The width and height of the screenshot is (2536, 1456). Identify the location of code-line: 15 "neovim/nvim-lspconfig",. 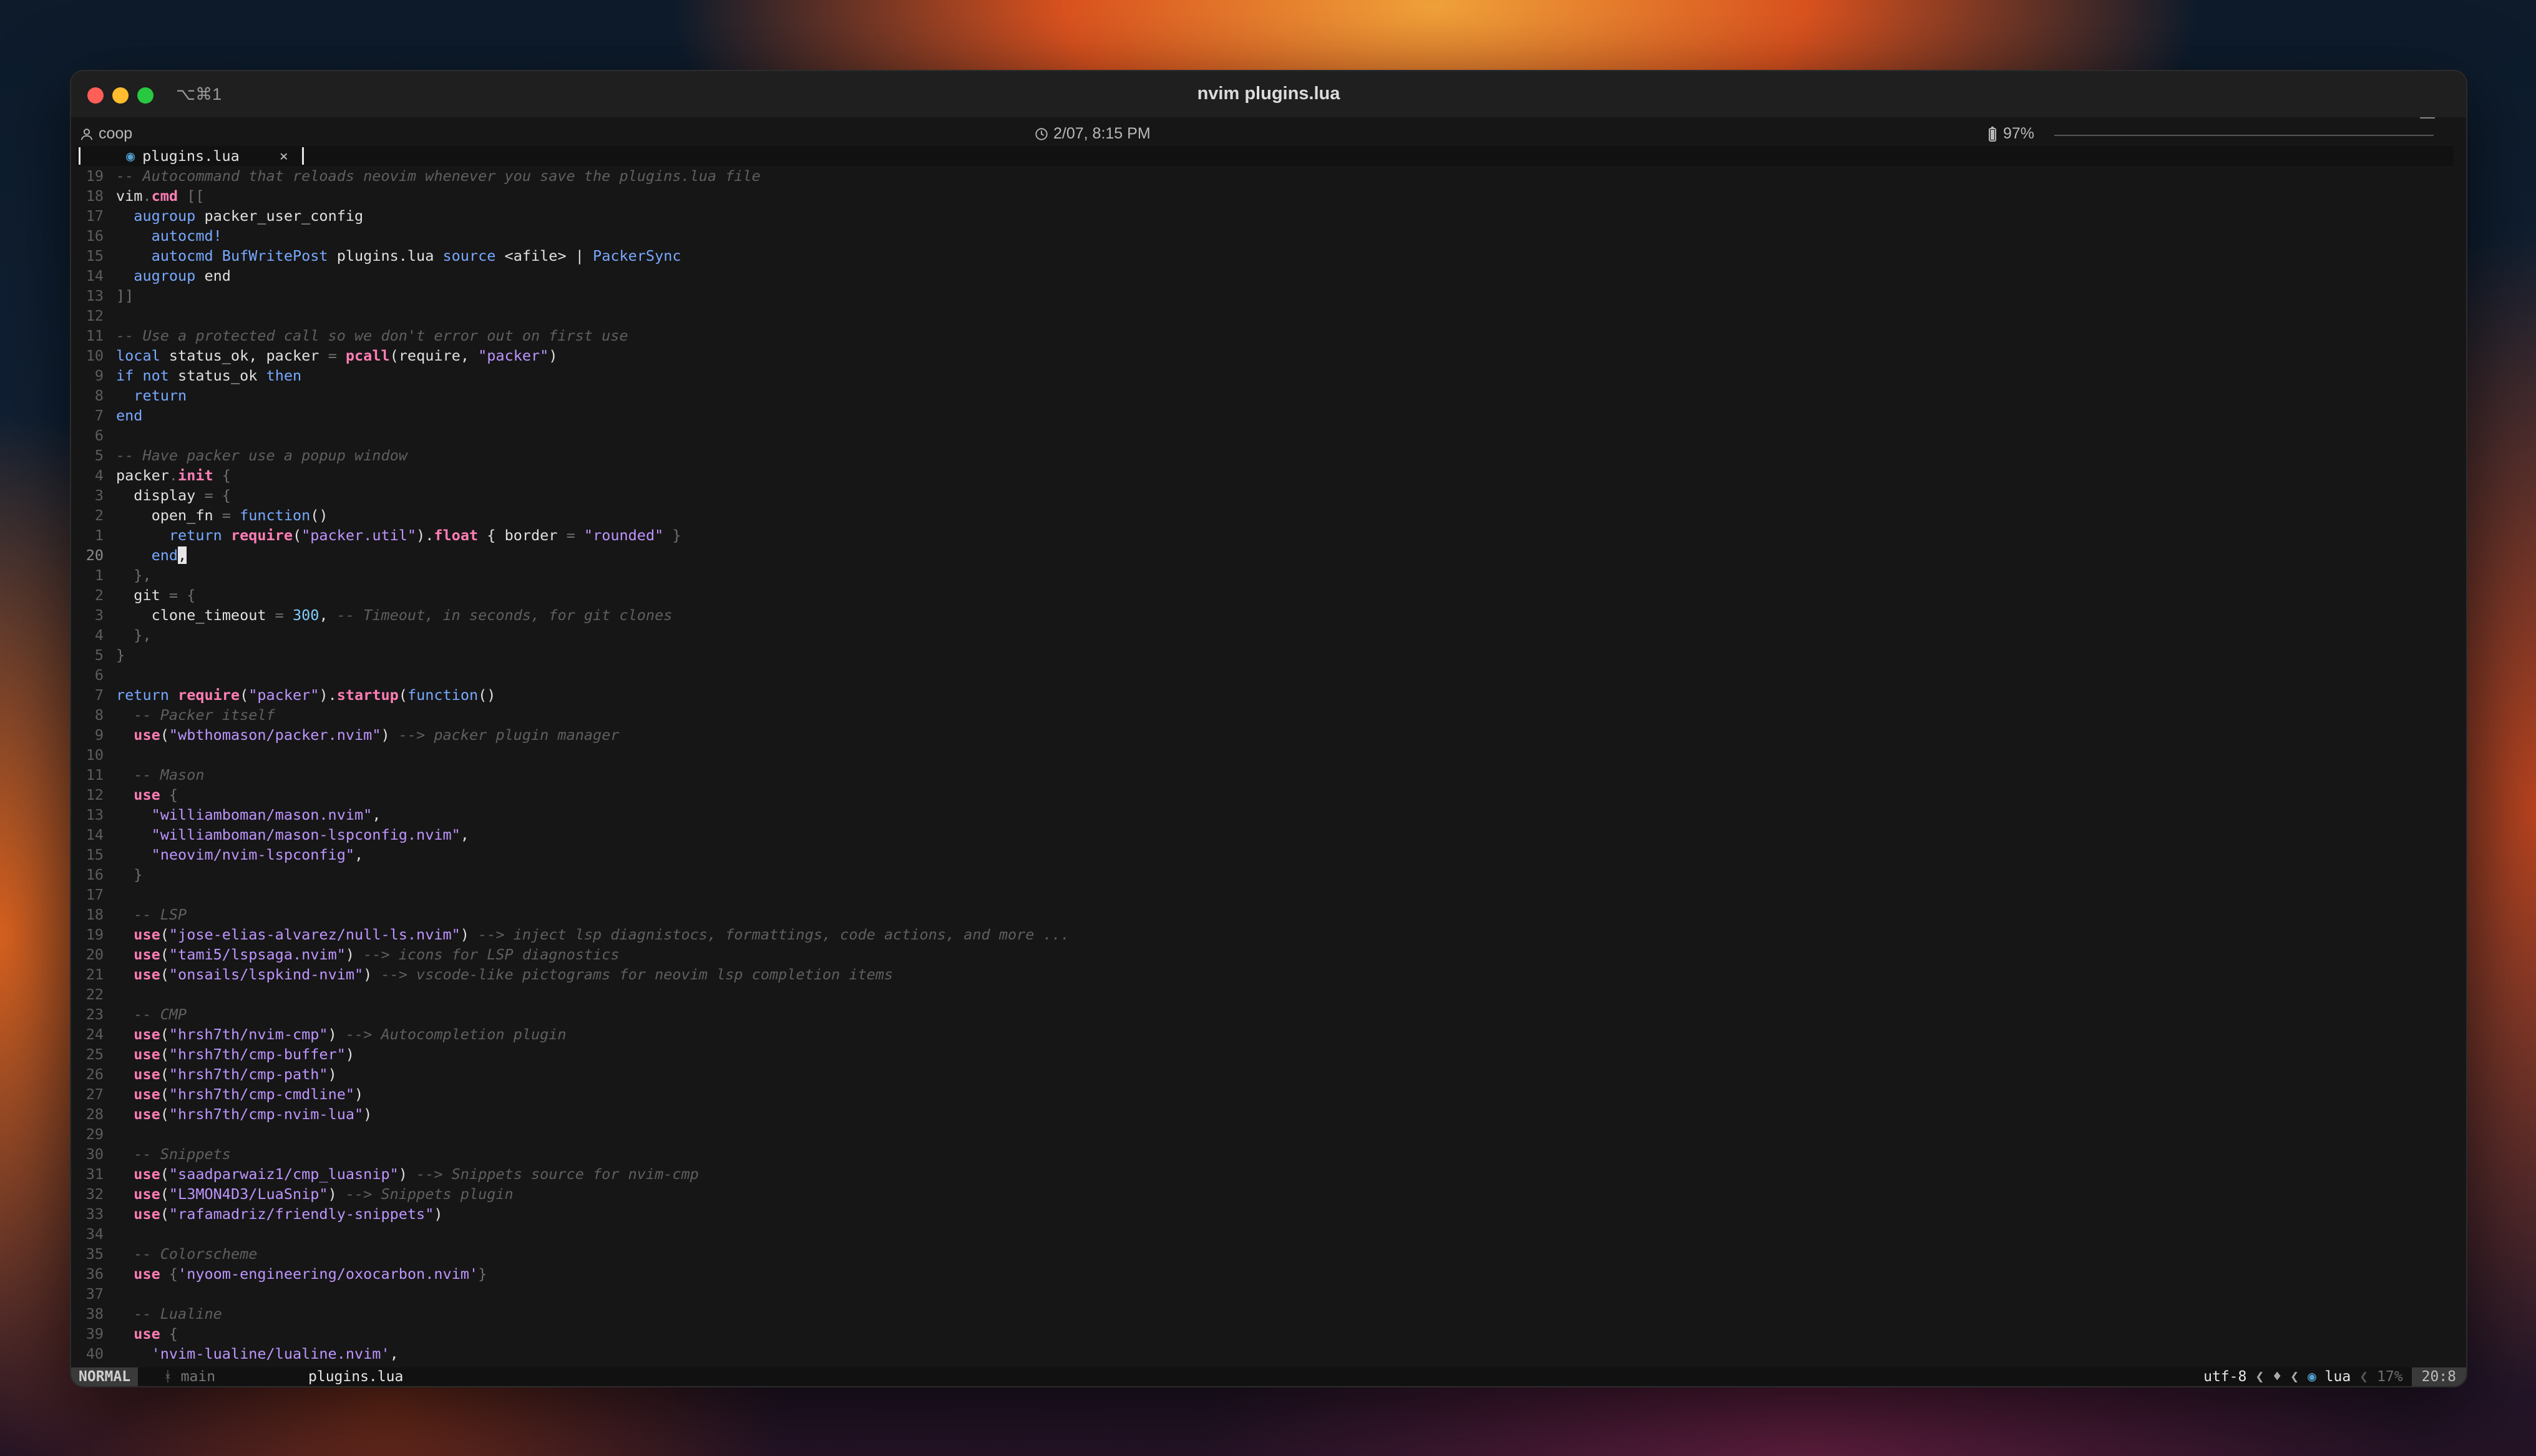
(1265, 855).